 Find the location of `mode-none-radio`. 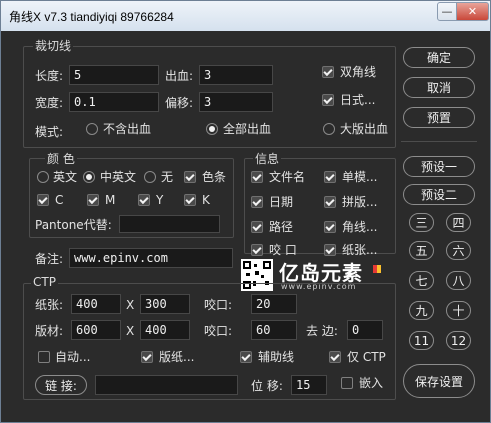

mode-none-radio is located at coordinates (92, 129).